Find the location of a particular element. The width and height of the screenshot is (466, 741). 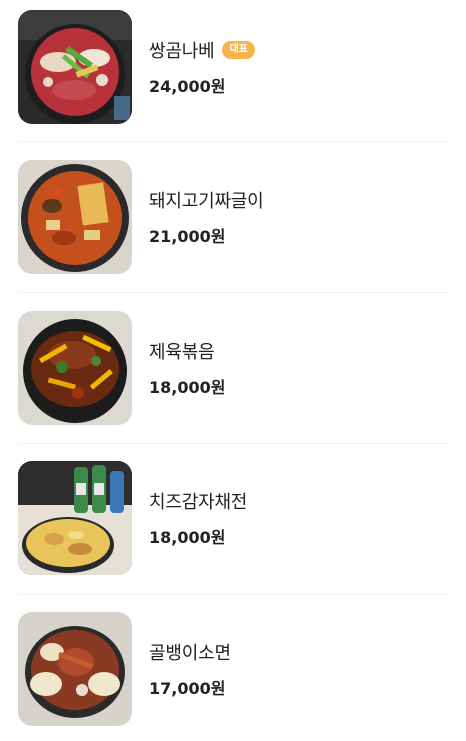

menu-item-info: 골뱅이소면 17,000원 is located at coordinates (190, 669).